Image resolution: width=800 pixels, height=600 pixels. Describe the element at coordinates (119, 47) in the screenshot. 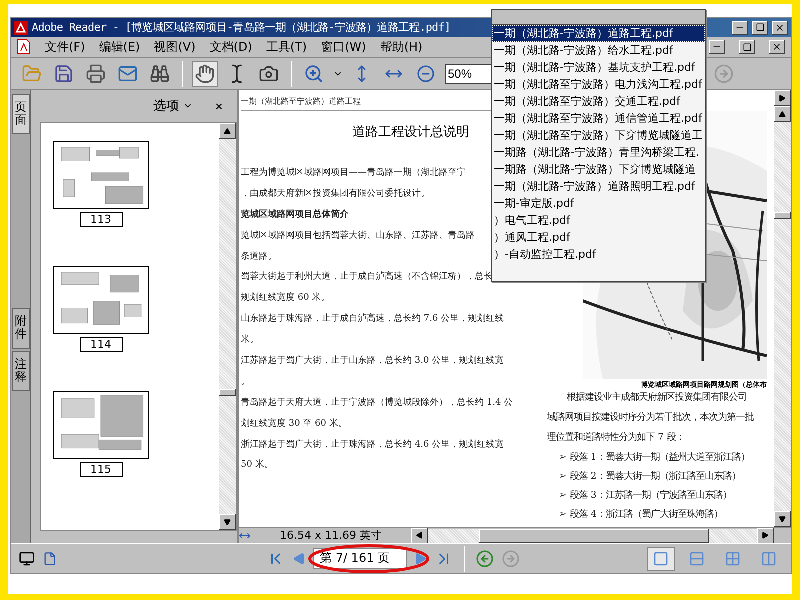

I see `menu-item: 编辑(E)` at that location.